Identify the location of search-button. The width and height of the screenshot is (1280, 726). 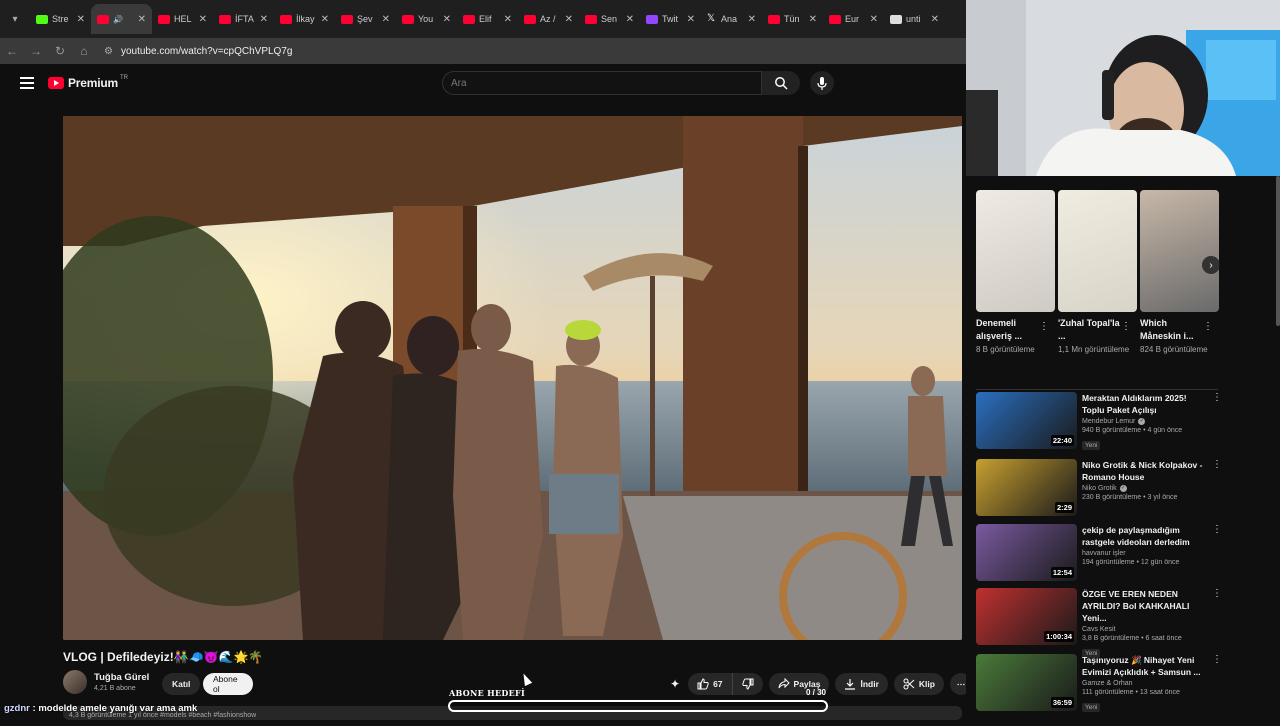
(781, 83).